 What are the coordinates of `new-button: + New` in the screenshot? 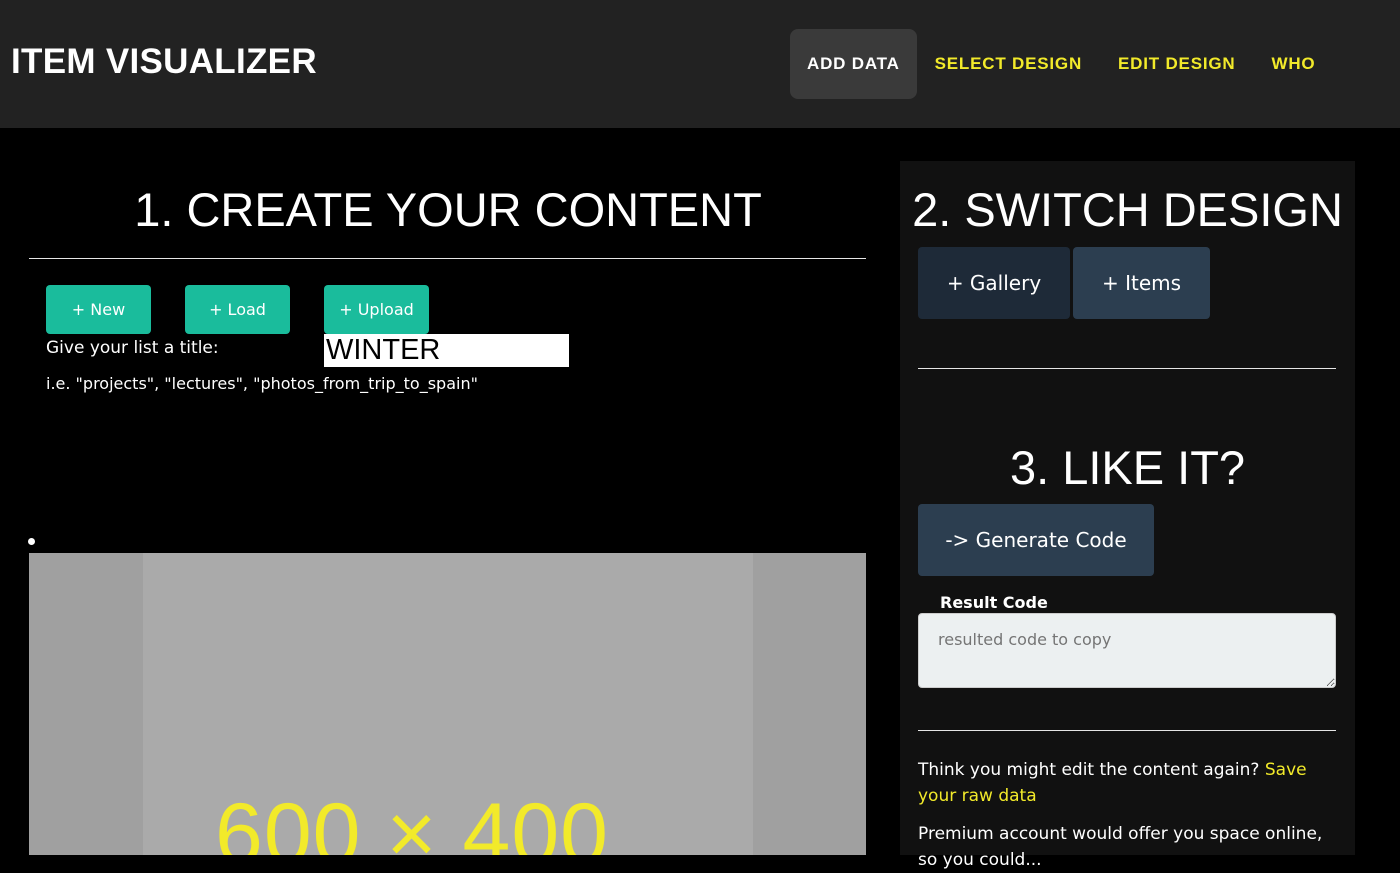 It's located at (98, 309).